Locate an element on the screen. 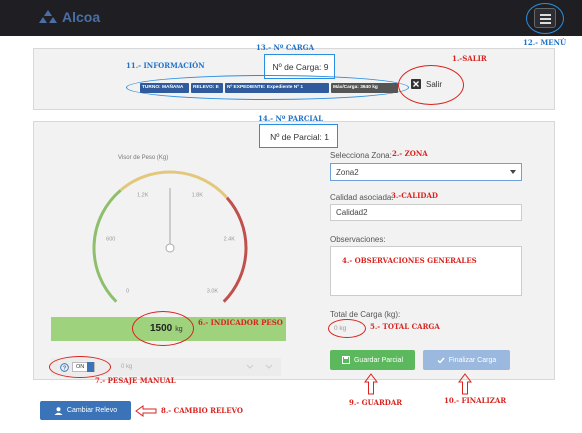 This screenshot has width=582, height=433. alcoa-logo-icon is located at coordinates (48, 16).